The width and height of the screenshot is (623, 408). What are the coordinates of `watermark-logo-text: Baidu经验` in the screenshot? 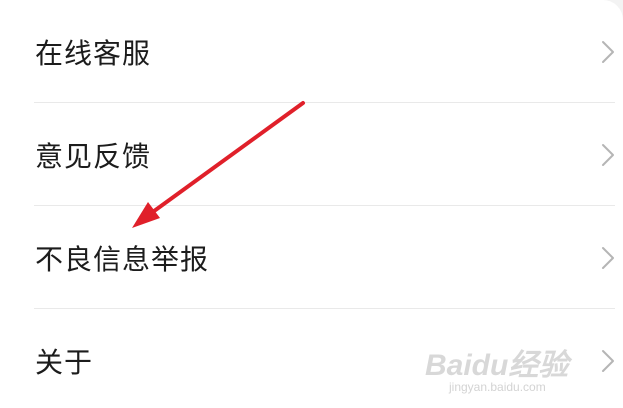 It's located at (497, 365).